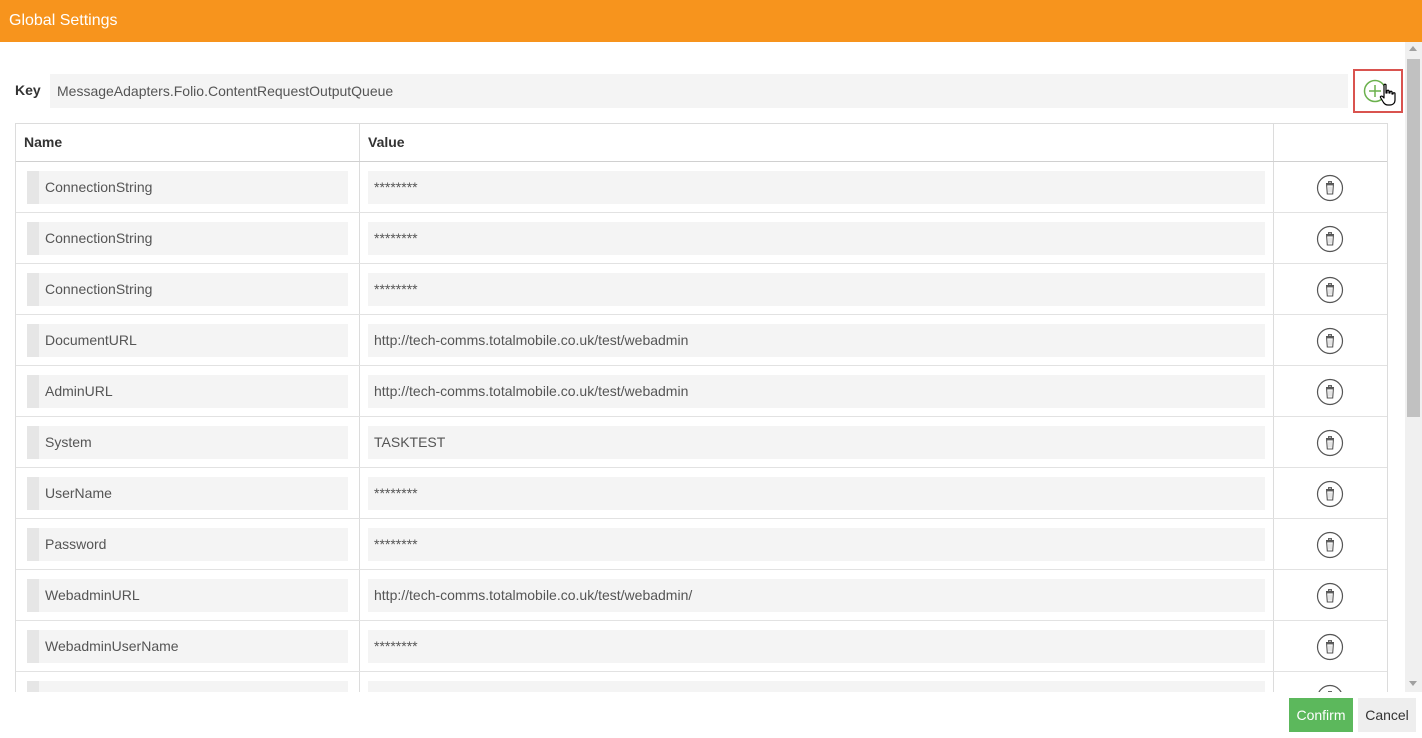 This screenshot has width=1422, height=738. I want to click on value-cell: TASKTEST, so click(817, 442).